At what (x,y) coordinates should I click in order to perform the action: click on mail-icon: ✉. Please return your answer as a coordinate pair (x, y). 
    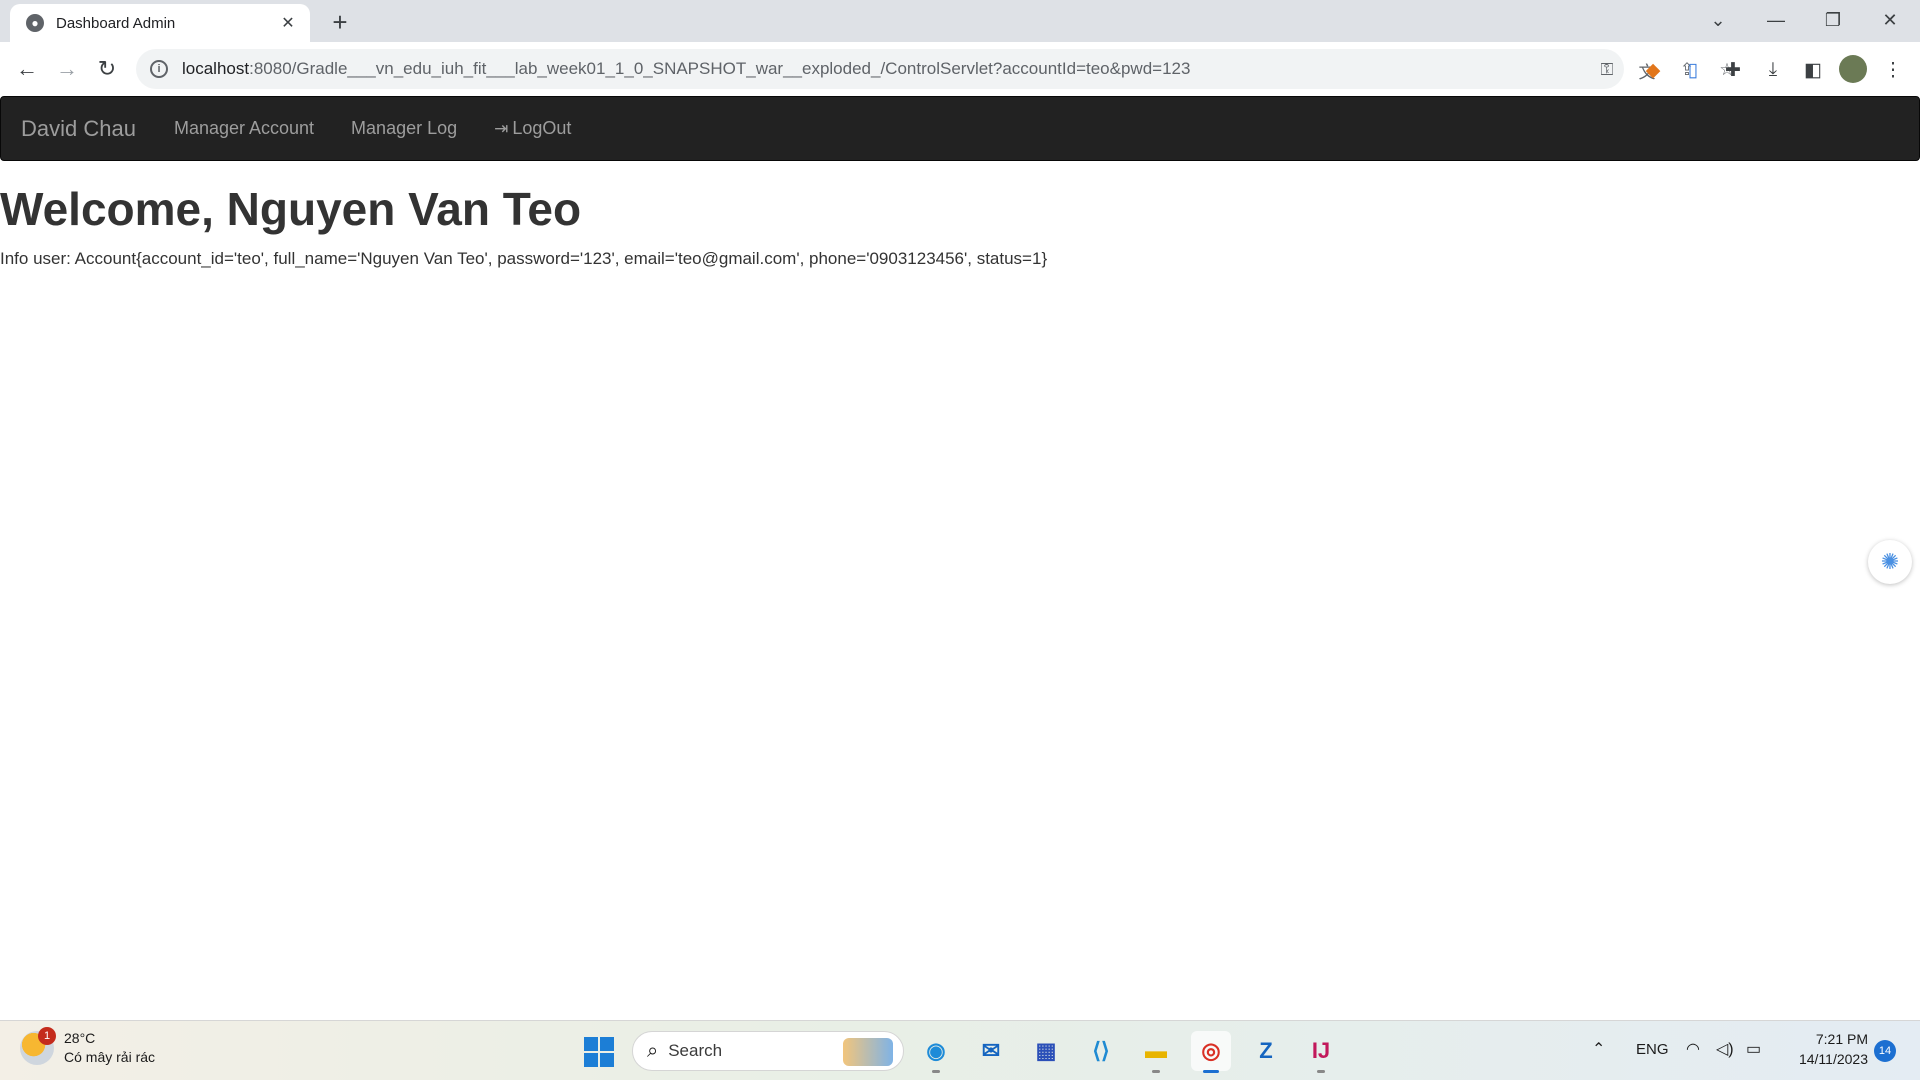
    Looking at the image, I should click on (991, 1051).